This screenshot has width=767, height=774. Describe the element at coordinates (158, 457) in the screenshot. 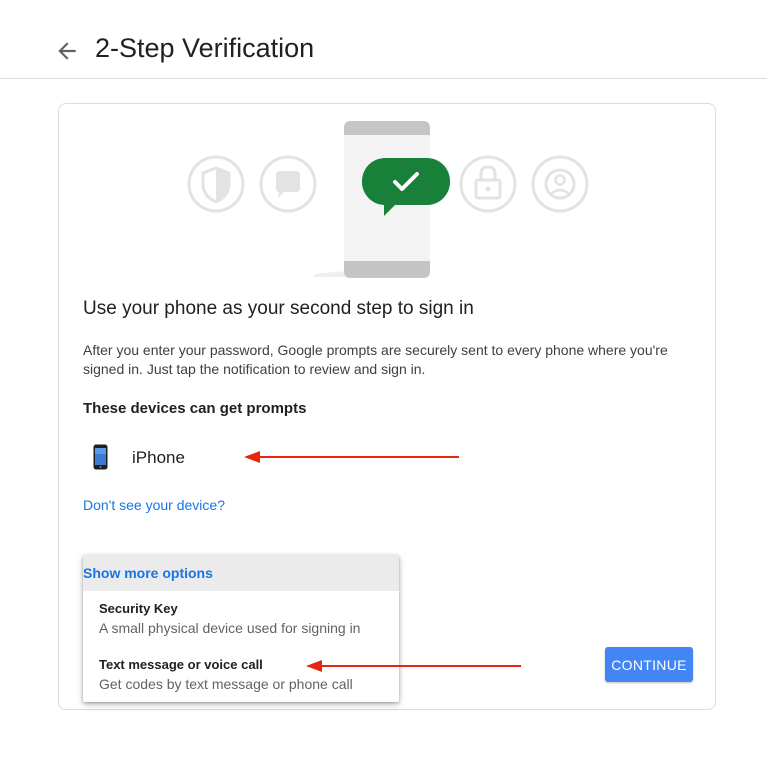

I see `device-name: iPhone` at that location.